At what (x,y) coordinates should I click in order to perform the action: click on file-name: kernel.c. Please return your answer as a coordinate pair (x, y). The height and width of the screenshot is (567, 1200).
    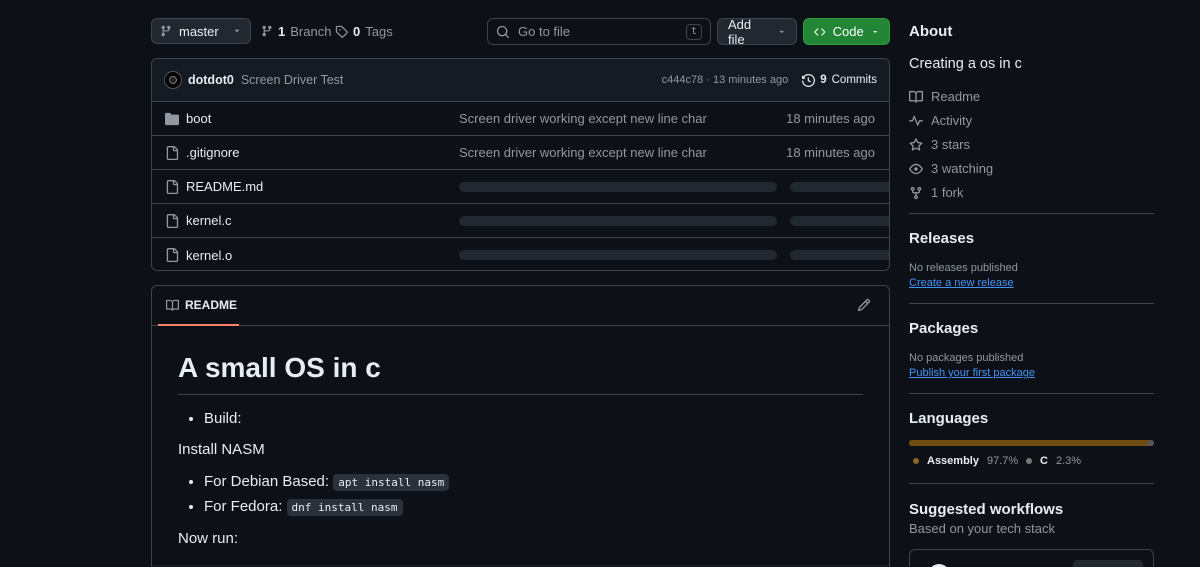
    Looking at the image, I should click on (209, 220).